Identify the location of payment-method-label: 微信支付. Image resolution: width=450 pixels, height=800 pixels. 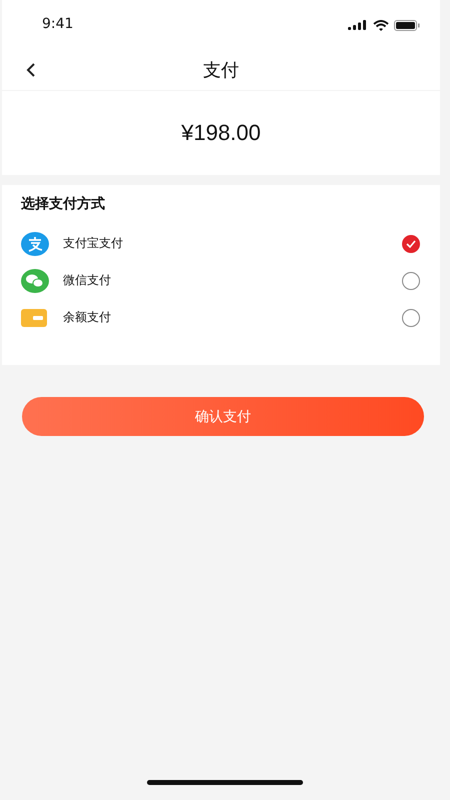
(232, 280).